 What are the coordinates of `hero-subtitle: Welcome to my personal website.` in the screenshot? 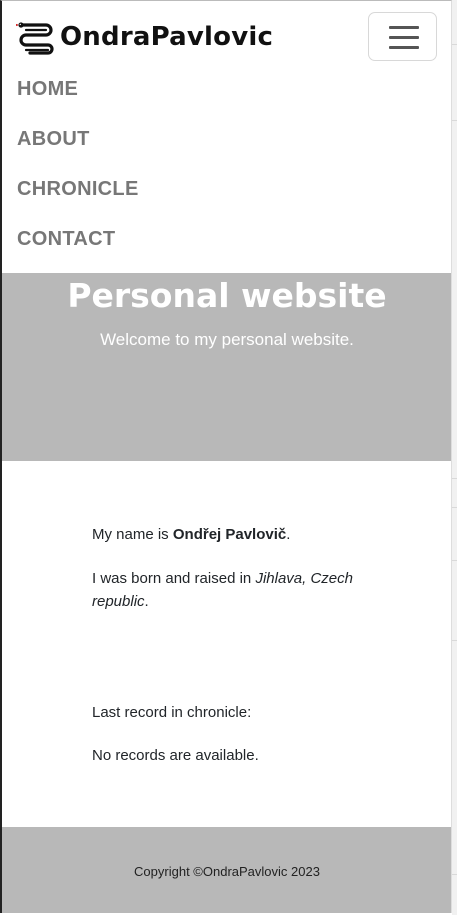 It's located at (227, 339).